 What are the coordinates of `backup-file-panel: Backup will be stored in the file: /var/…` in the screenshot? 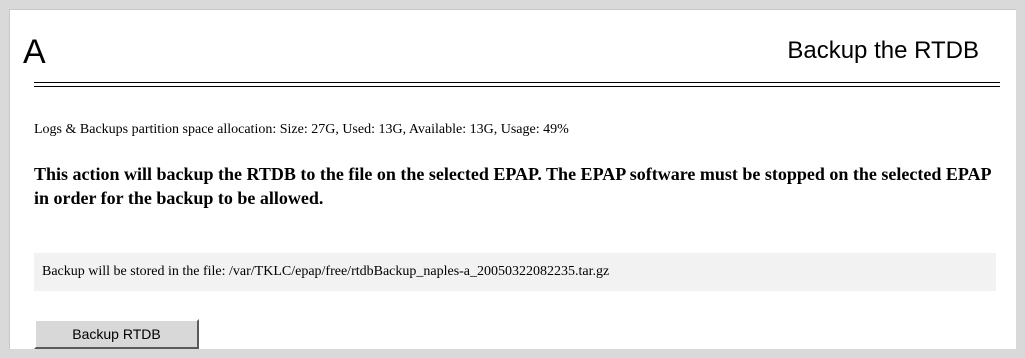 It's located at (515, 272).